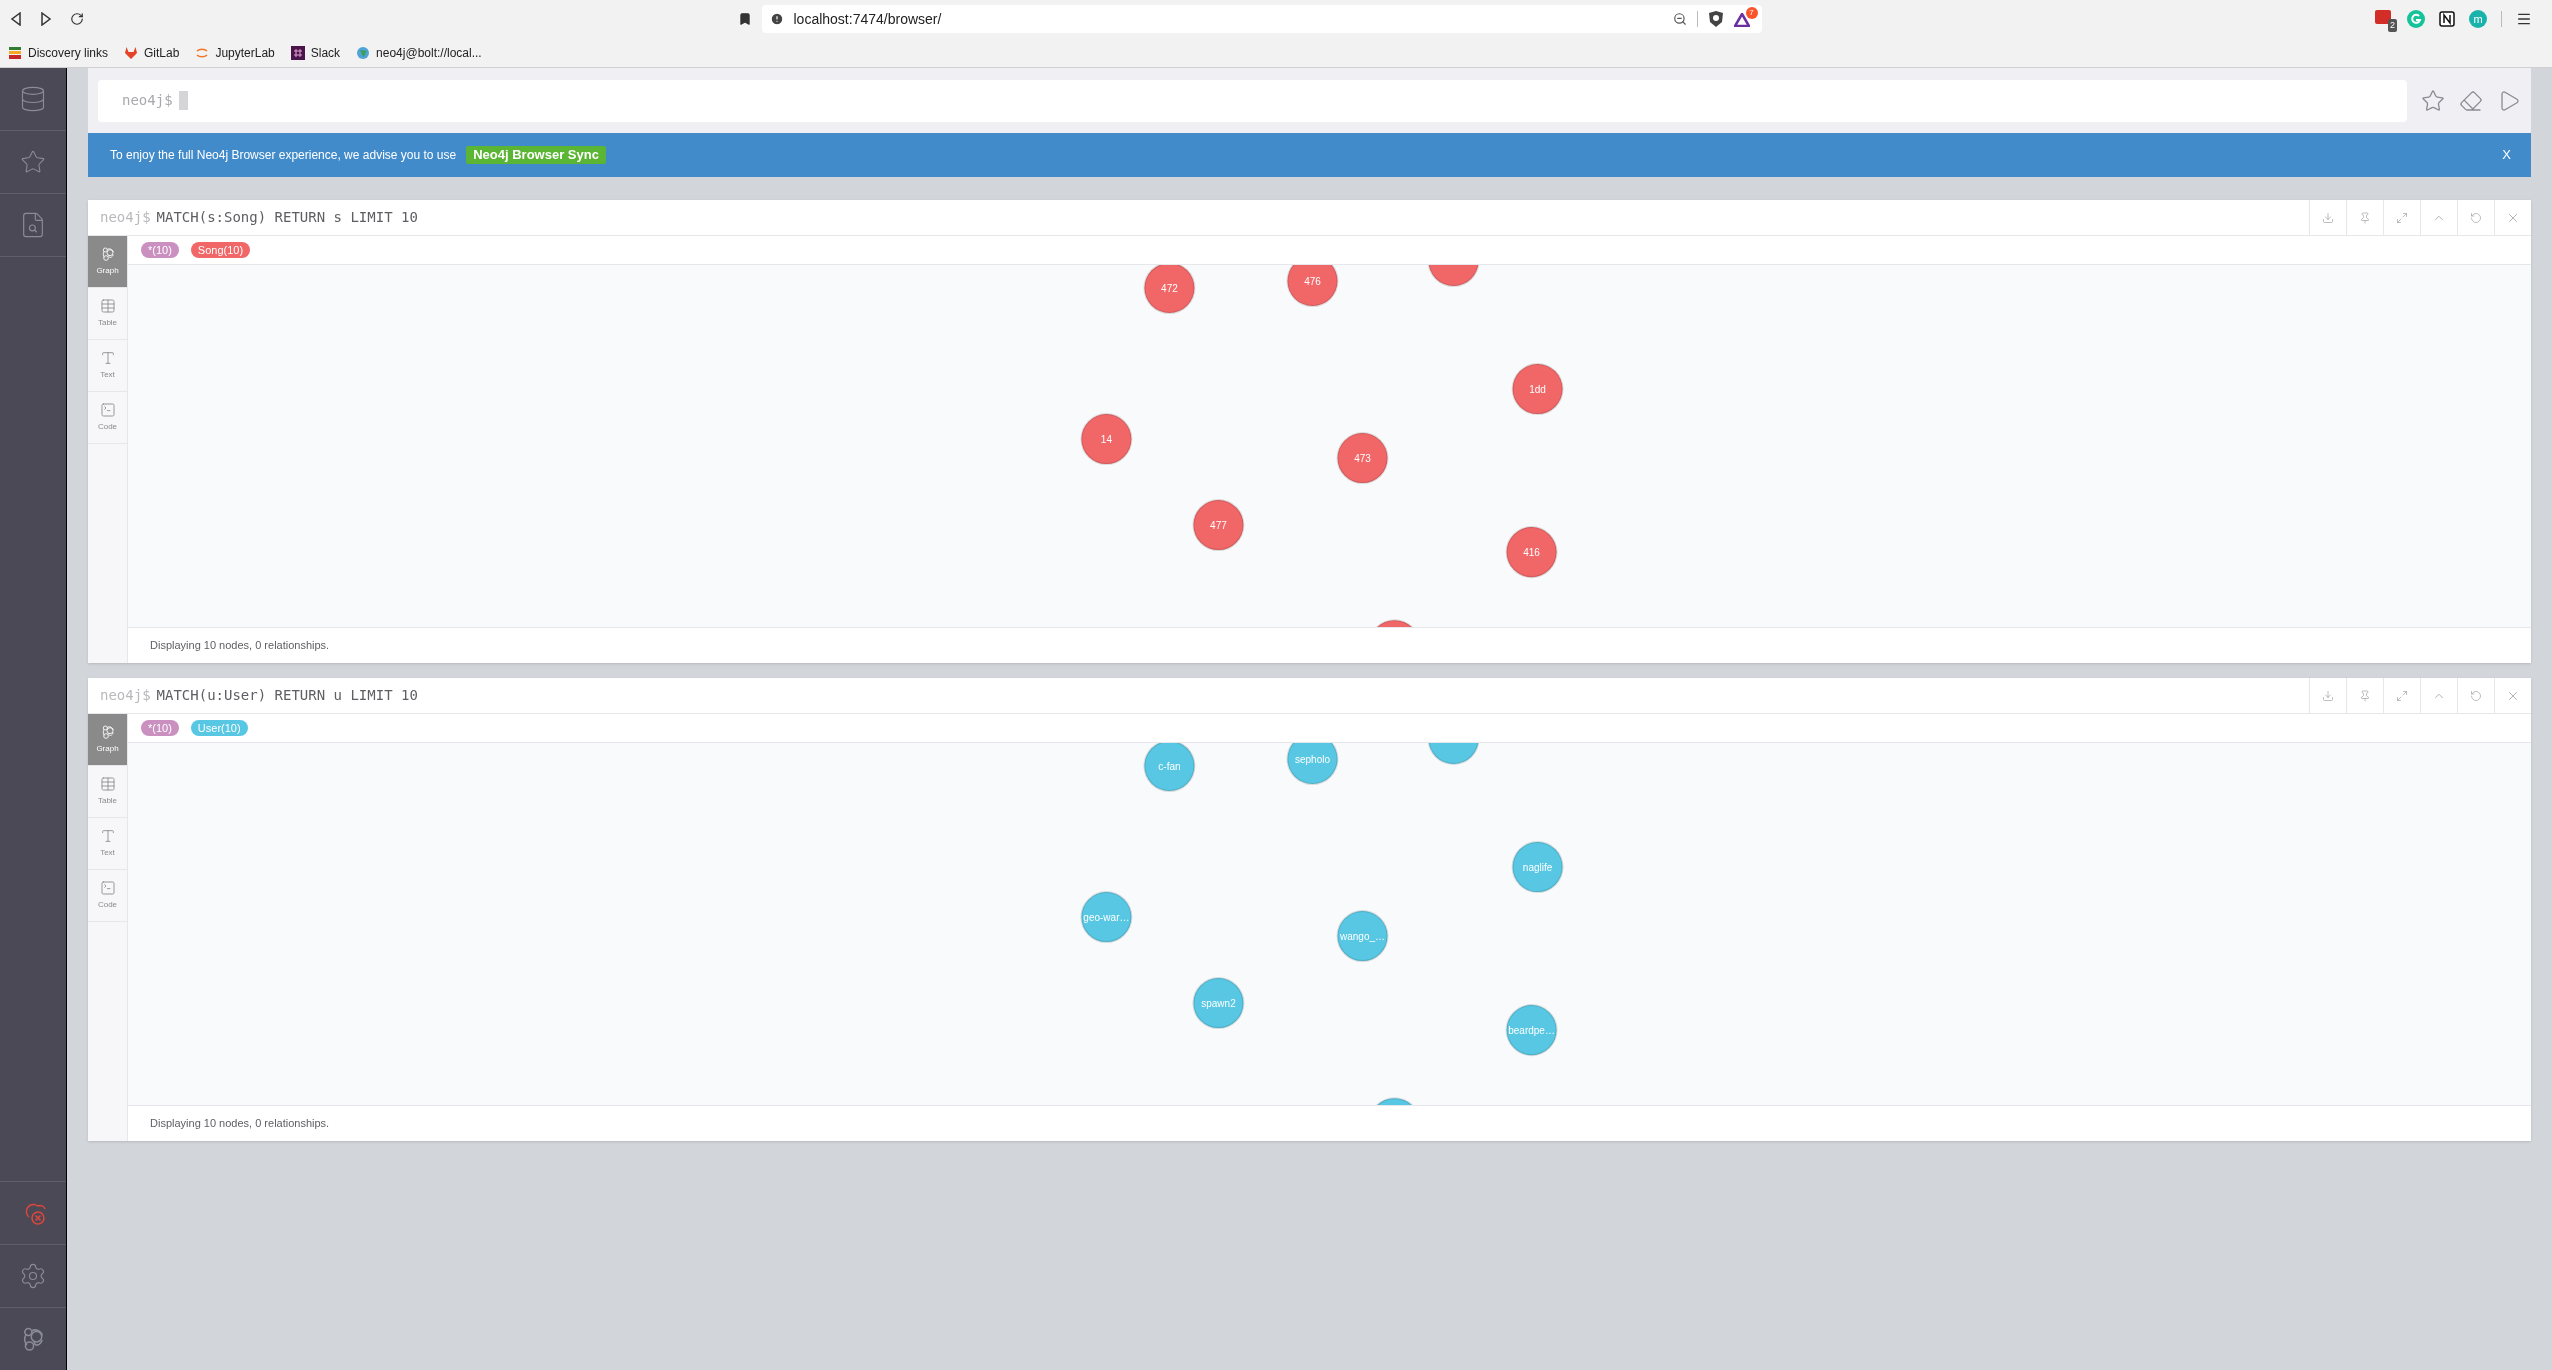 This screenshot has height=1370, width=2552. I want to click on query-editor: neo4j$, so click(1252, 100).